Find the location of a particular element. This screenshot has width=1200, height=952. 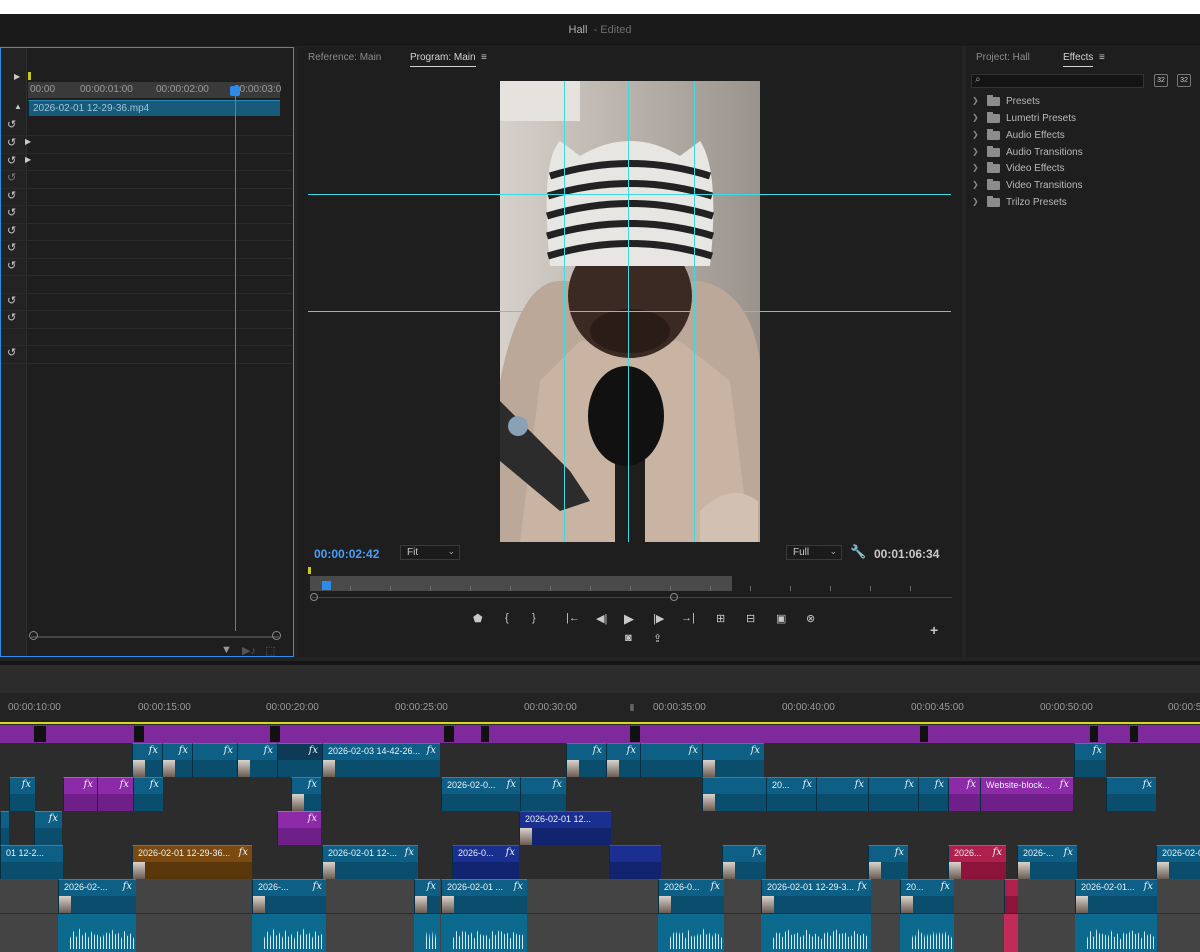

timeline-clip: 2026-02-01 ... fx is located at coordinates (484, 896).